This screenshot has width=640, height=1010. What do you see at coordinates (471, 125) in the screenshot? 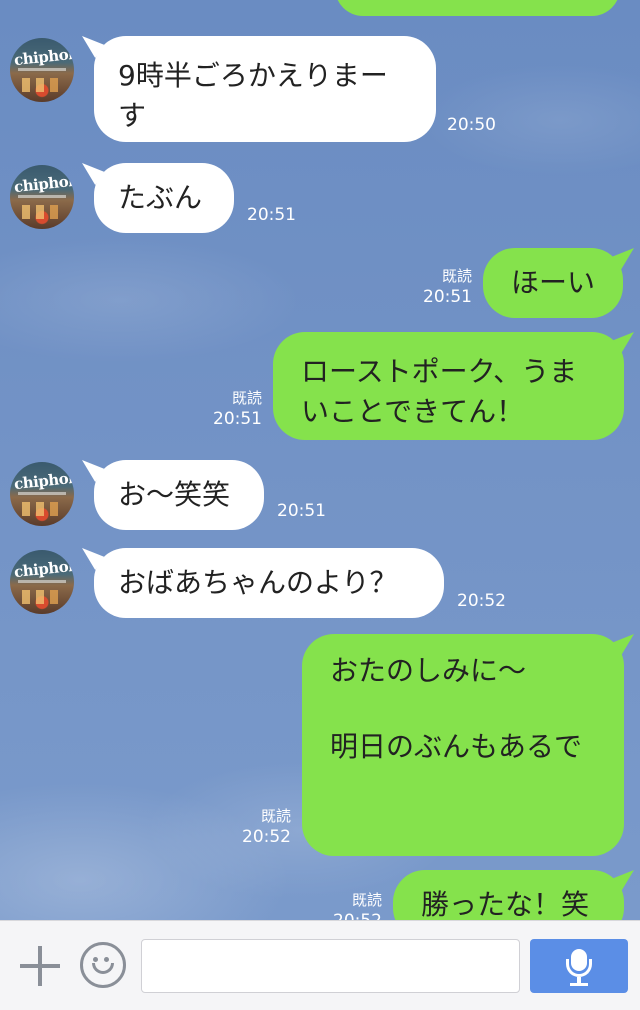
I see `message-time: 20:50` at bounding box center [471, 125].